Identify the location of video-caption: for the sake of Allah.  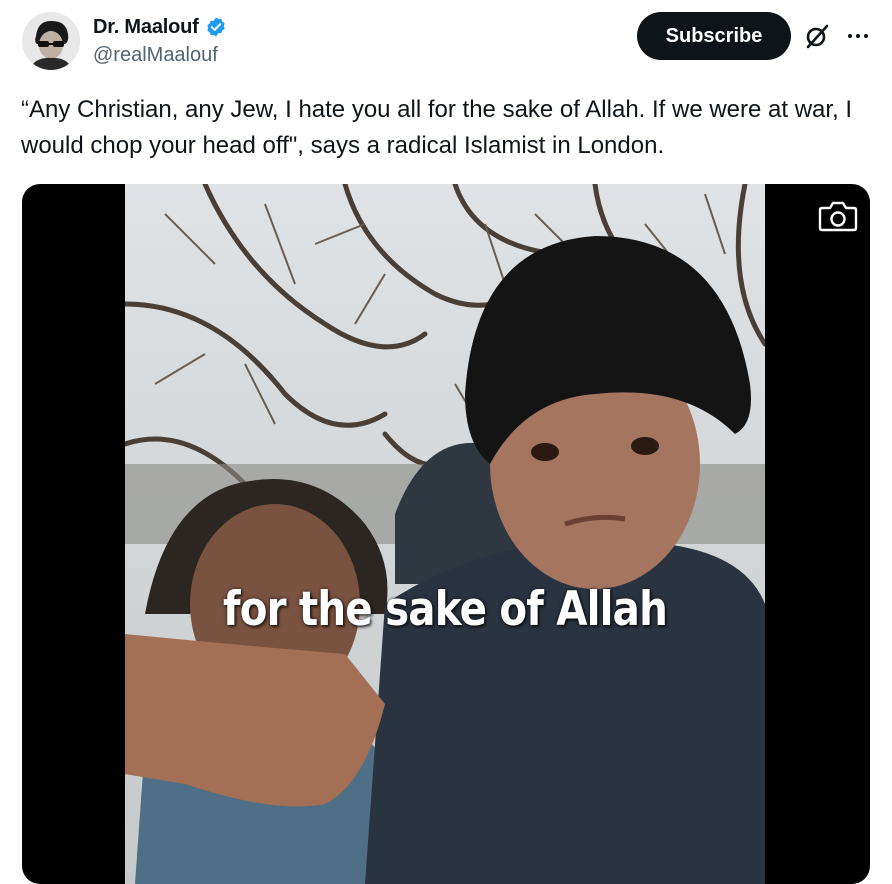
(445, 609).